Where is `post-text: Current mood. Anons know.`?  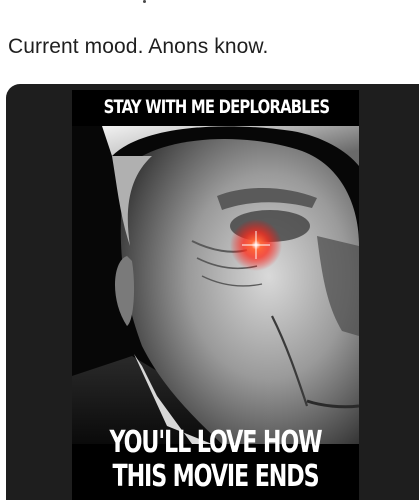
post-text: Current mood. Anons know. is located at coordinates (138, 46).